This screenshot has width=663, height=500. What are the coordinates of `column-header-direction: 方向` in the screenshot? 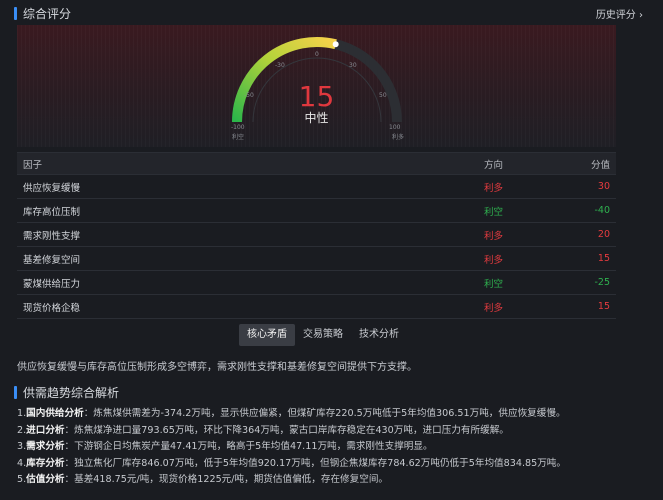 It's located at (493, 165).